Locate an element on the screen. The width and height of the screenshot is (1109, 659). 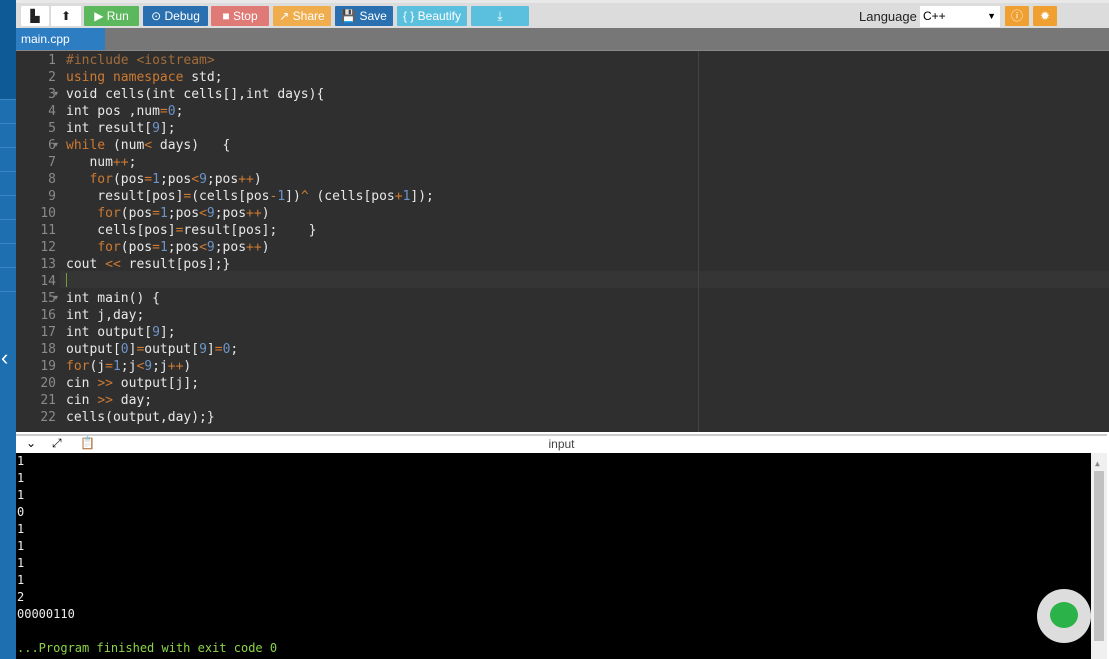
download-button: ⤓ is located at coordinates (500, 16).